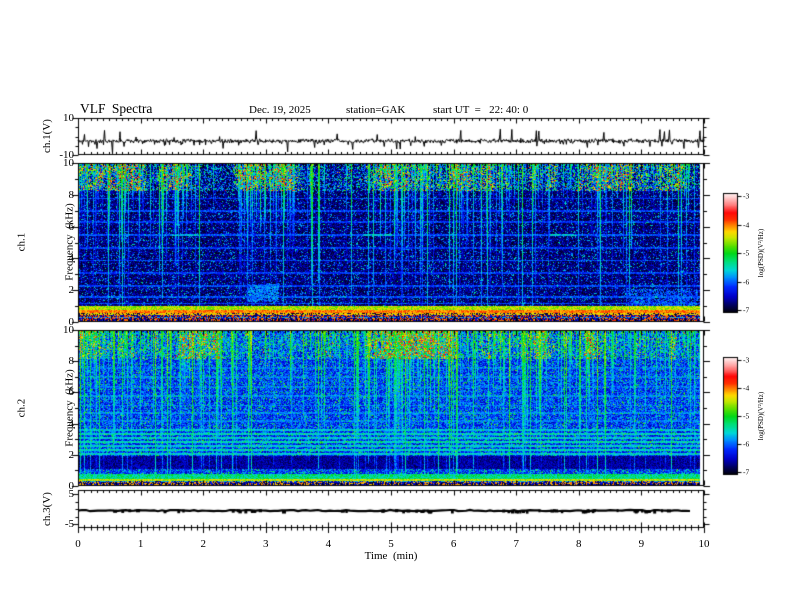  I want to click on ch1-y-tick-label-10: 10, so click(68, 118).